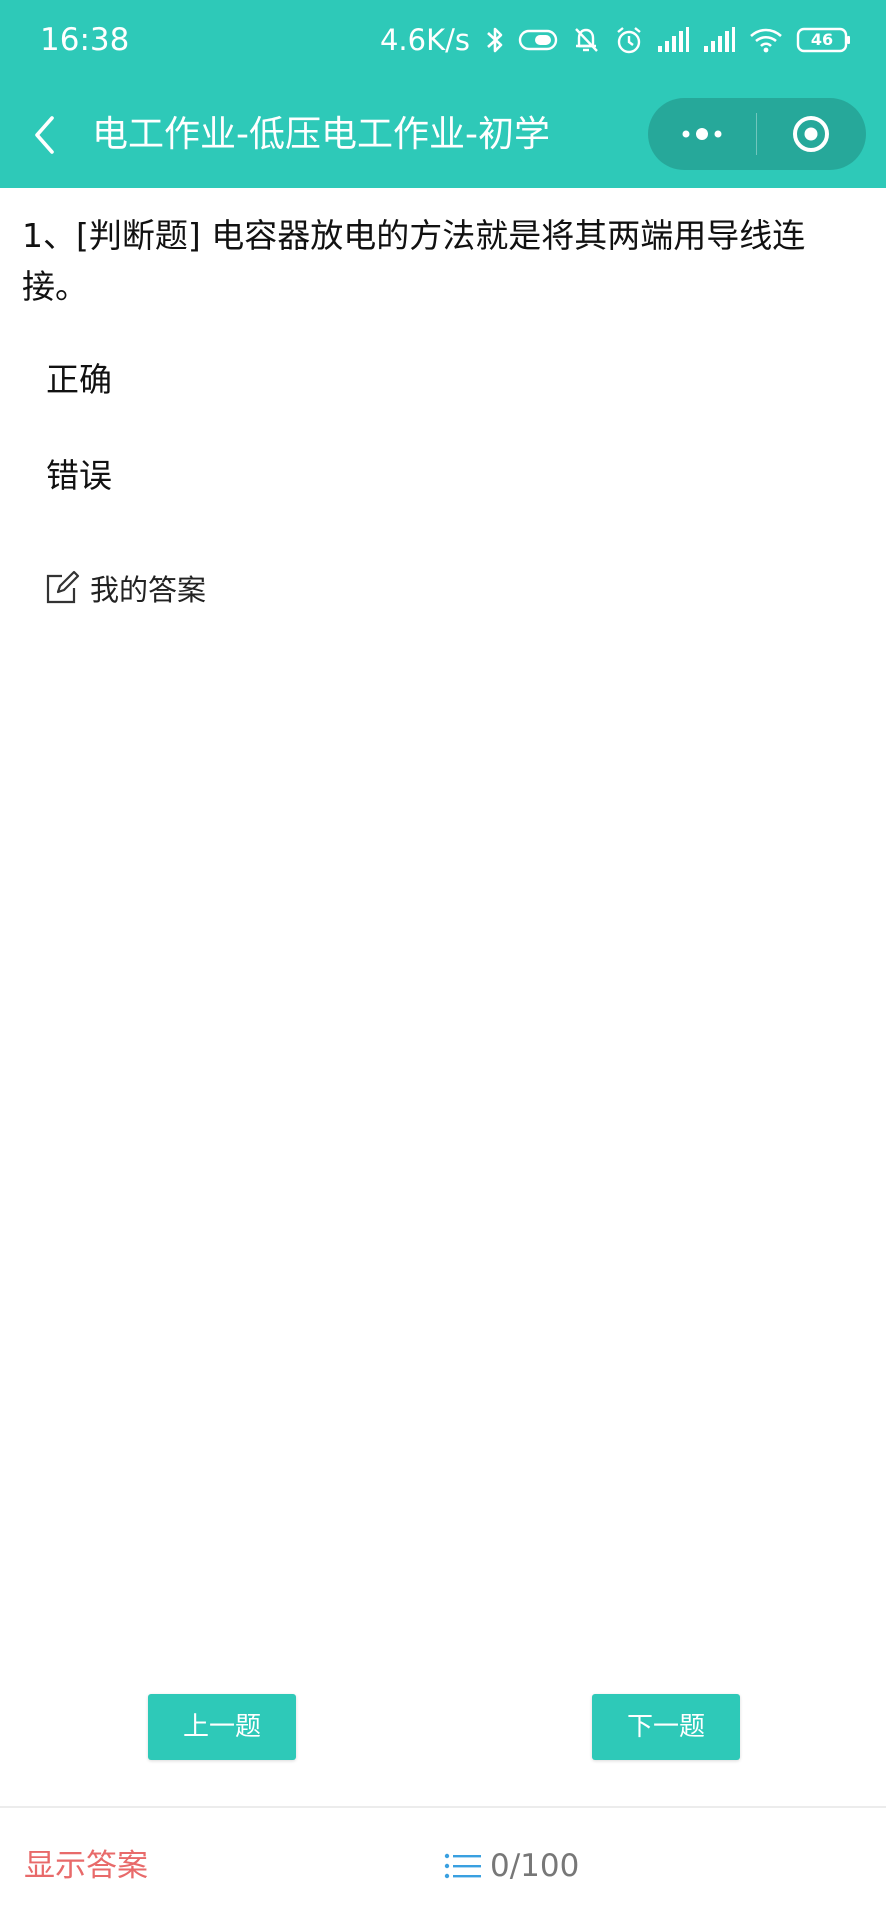 The image size is (886, 1920). I want to click on bluetooth-icon, so click(495, 40).